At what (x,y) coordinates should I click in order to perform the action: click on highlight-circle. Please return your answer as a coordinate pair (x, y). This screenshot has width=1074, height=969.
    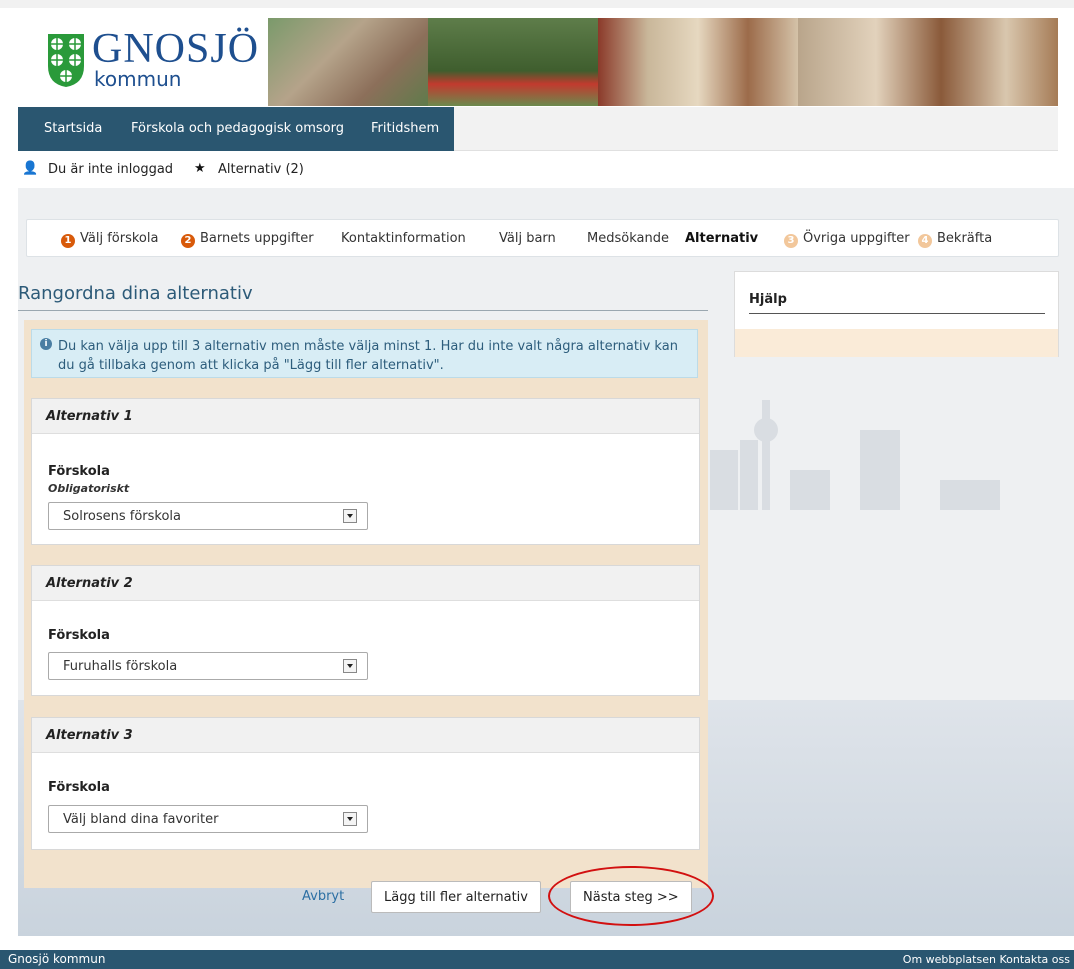
    Looking at the image, I should click on (631, 896).